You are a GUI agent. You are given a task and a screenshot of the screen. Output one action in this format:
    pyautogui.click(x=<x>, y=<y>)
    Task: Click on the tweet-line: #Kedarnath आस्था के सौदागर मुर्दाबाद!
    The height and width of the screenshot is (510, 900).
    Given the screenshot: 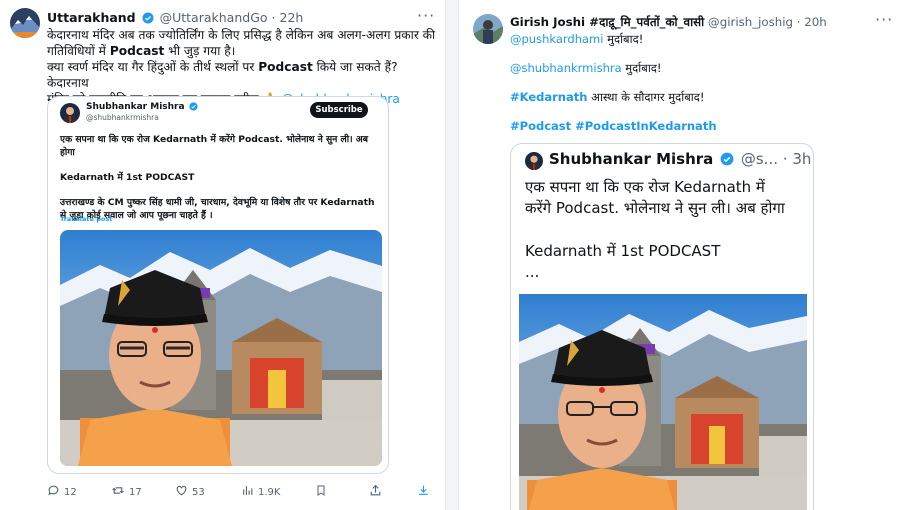 What is the action you would take?
    pyautogui.click(x=607, y=97)
    